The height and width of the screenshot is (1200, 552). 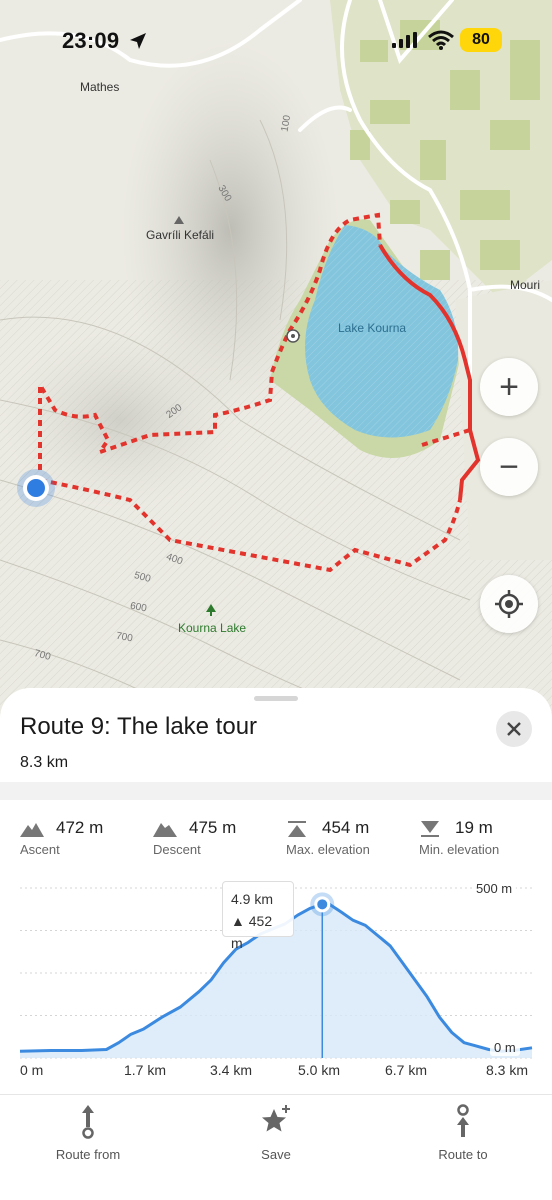 What do you see at coordinates (494, 888) in the screenshot?
I see `y-axis-max-label: 500 m` at bounding box center [494, 888].